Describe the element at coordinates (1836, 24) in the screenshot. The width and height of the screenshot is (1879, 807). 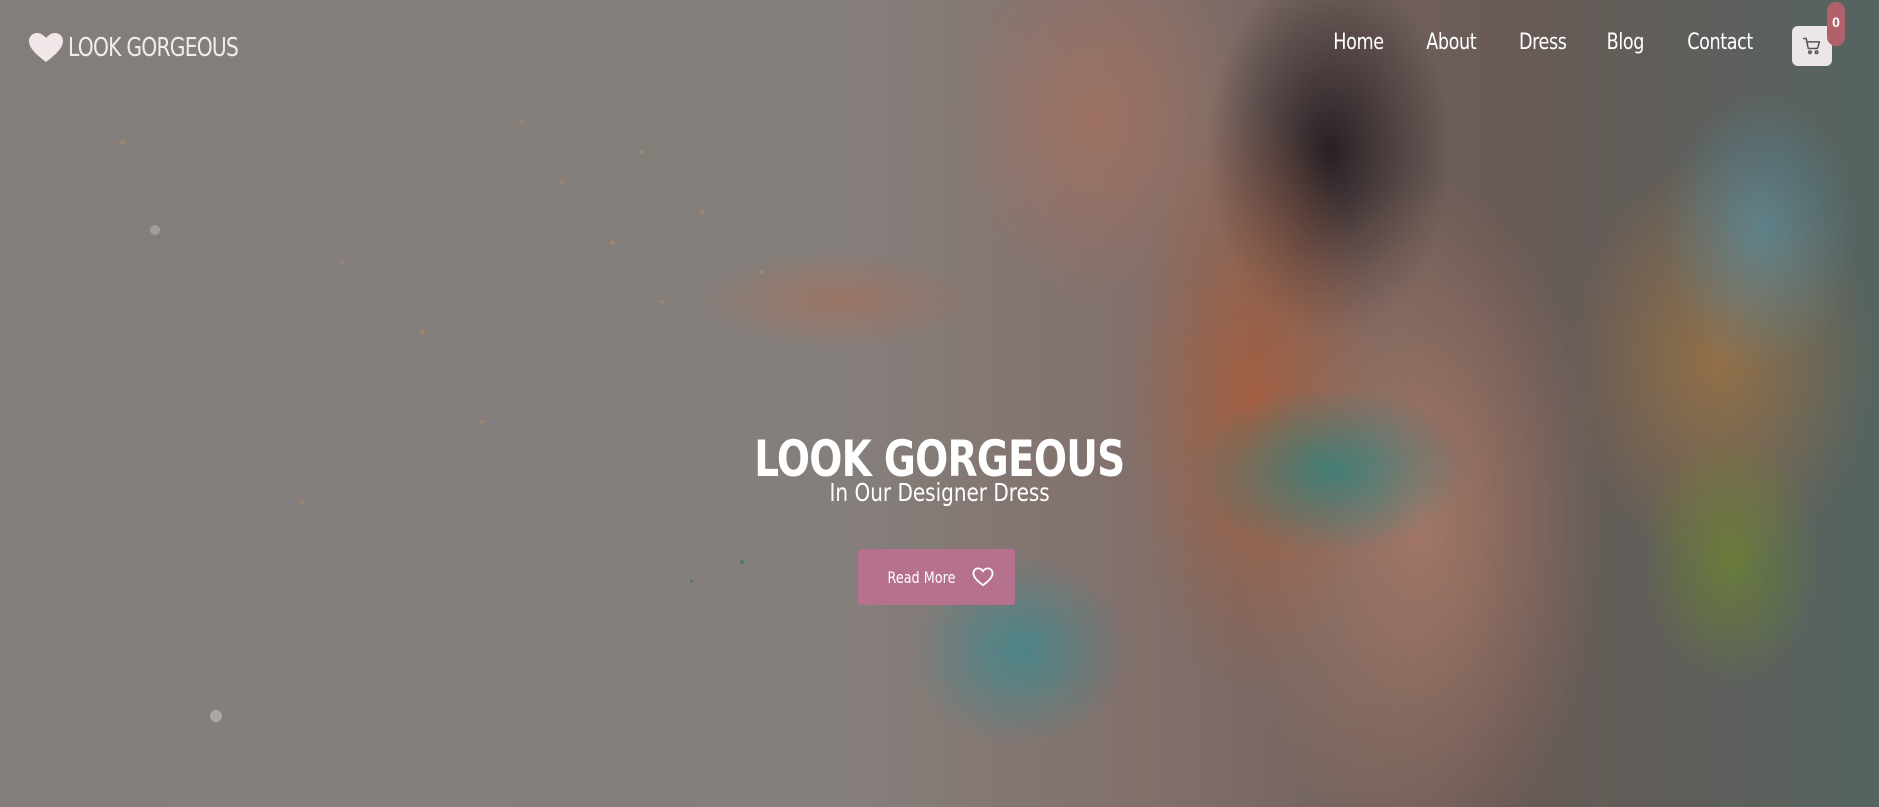
I see `cart-count-badge: 0` at that location.